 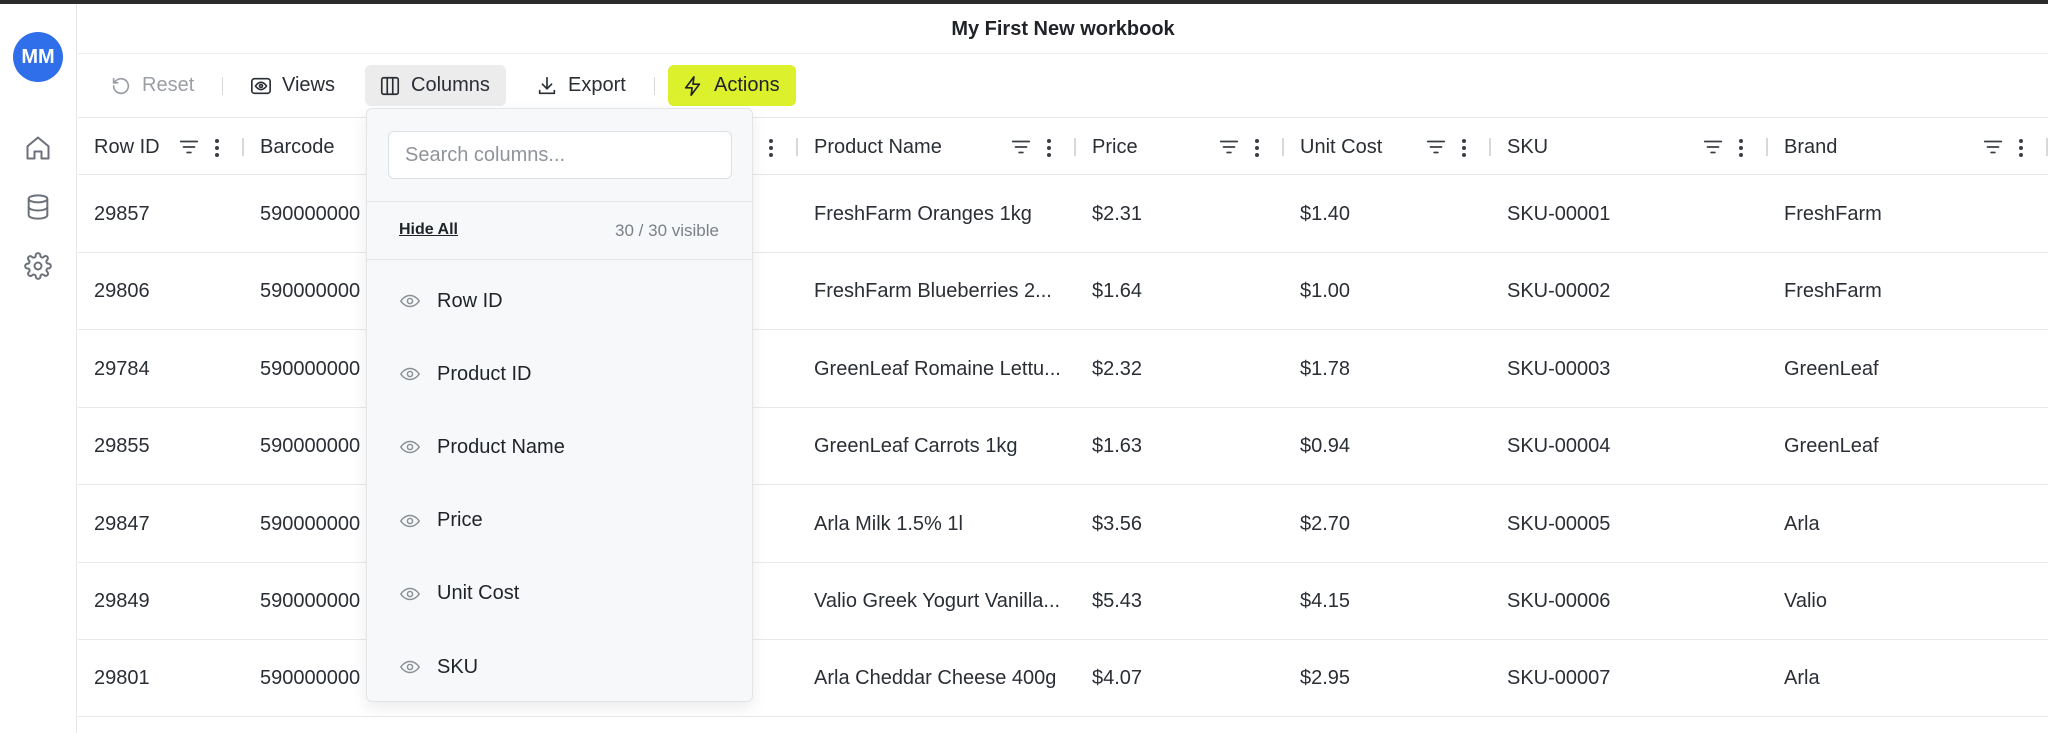 What do you see at coordinates (161, 214) in the screenshot?
I see `table-cell: 29857` at bounding box center [161, 214].